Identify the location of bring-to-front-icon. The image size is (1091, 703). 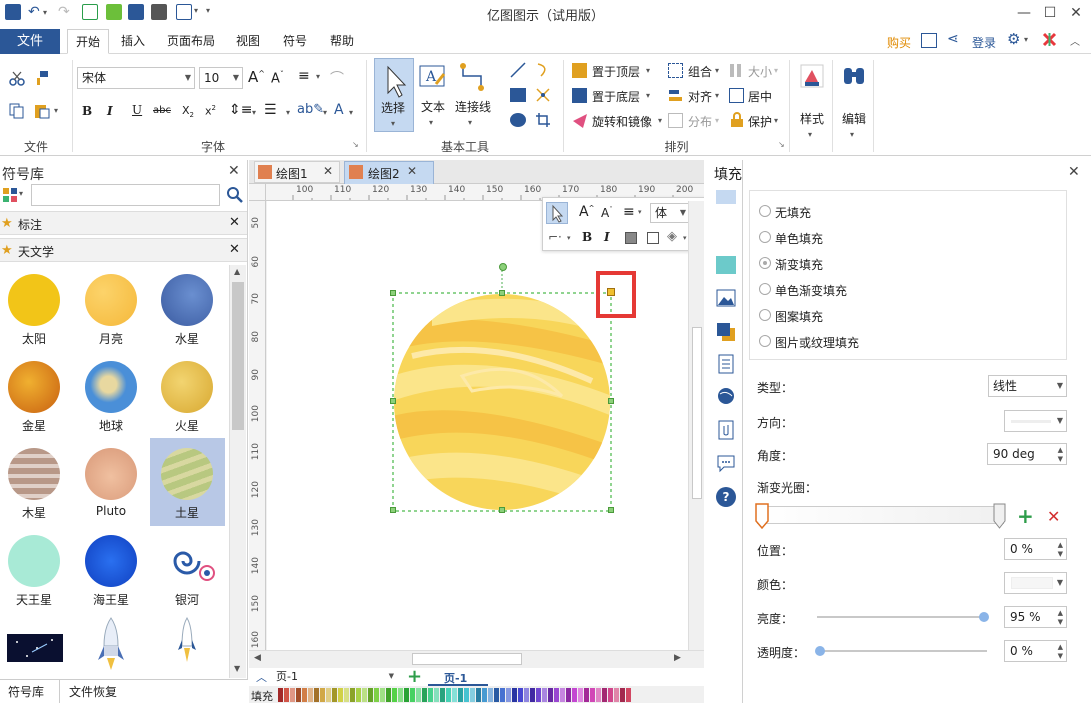
(579, 70).